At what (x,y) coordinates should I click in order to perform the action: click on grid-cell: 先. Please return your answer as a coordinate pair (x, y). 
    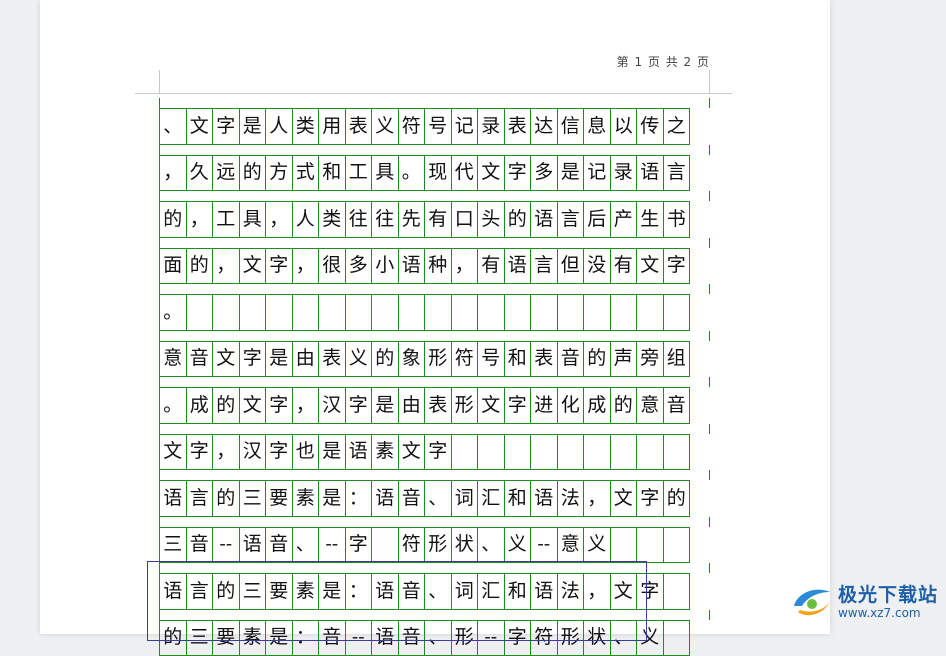
    Looking at the image, I should click on (412, 219).